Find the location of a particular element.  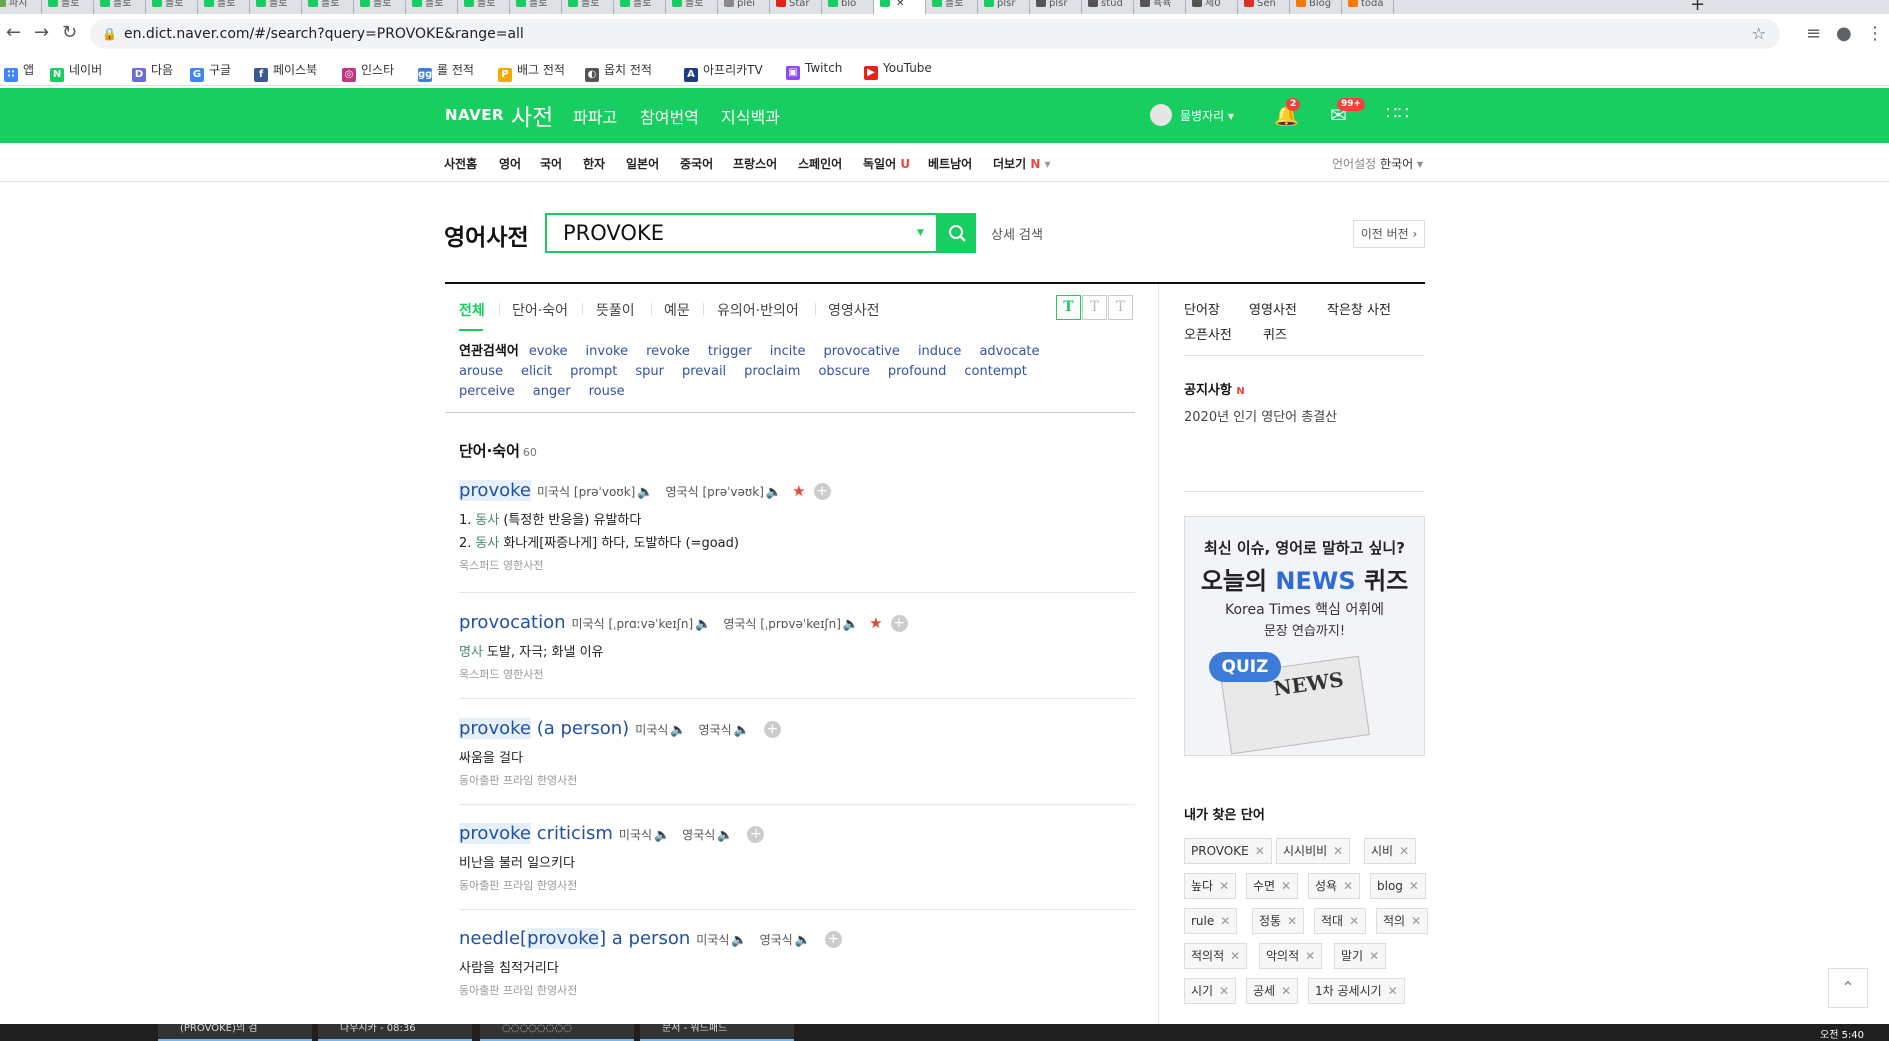

subnav-english: 영어 is located at coordinates (510, 163).